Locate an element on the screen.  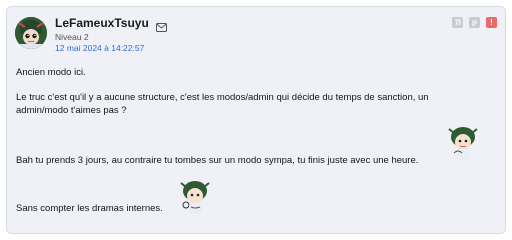
post-date-link: 12 mai 2024 à 14:22:57 is located at coordinates (111, 48).